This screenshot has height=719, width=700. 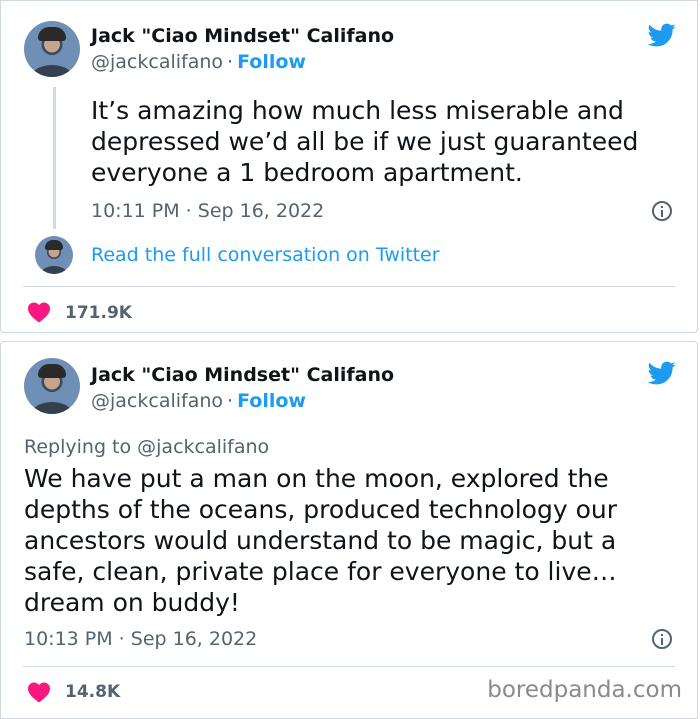 What do you see at coordinates (307, 172) in the screenshot?
I see `tweet-text-line: everyone a 1 bedroom apartment.` at bounding box center [307, 172].